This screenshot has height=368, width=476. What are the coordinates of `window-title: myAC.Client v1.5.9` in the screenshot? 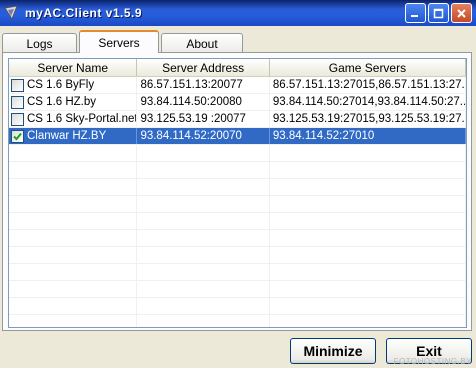 It's located at (84, 13).